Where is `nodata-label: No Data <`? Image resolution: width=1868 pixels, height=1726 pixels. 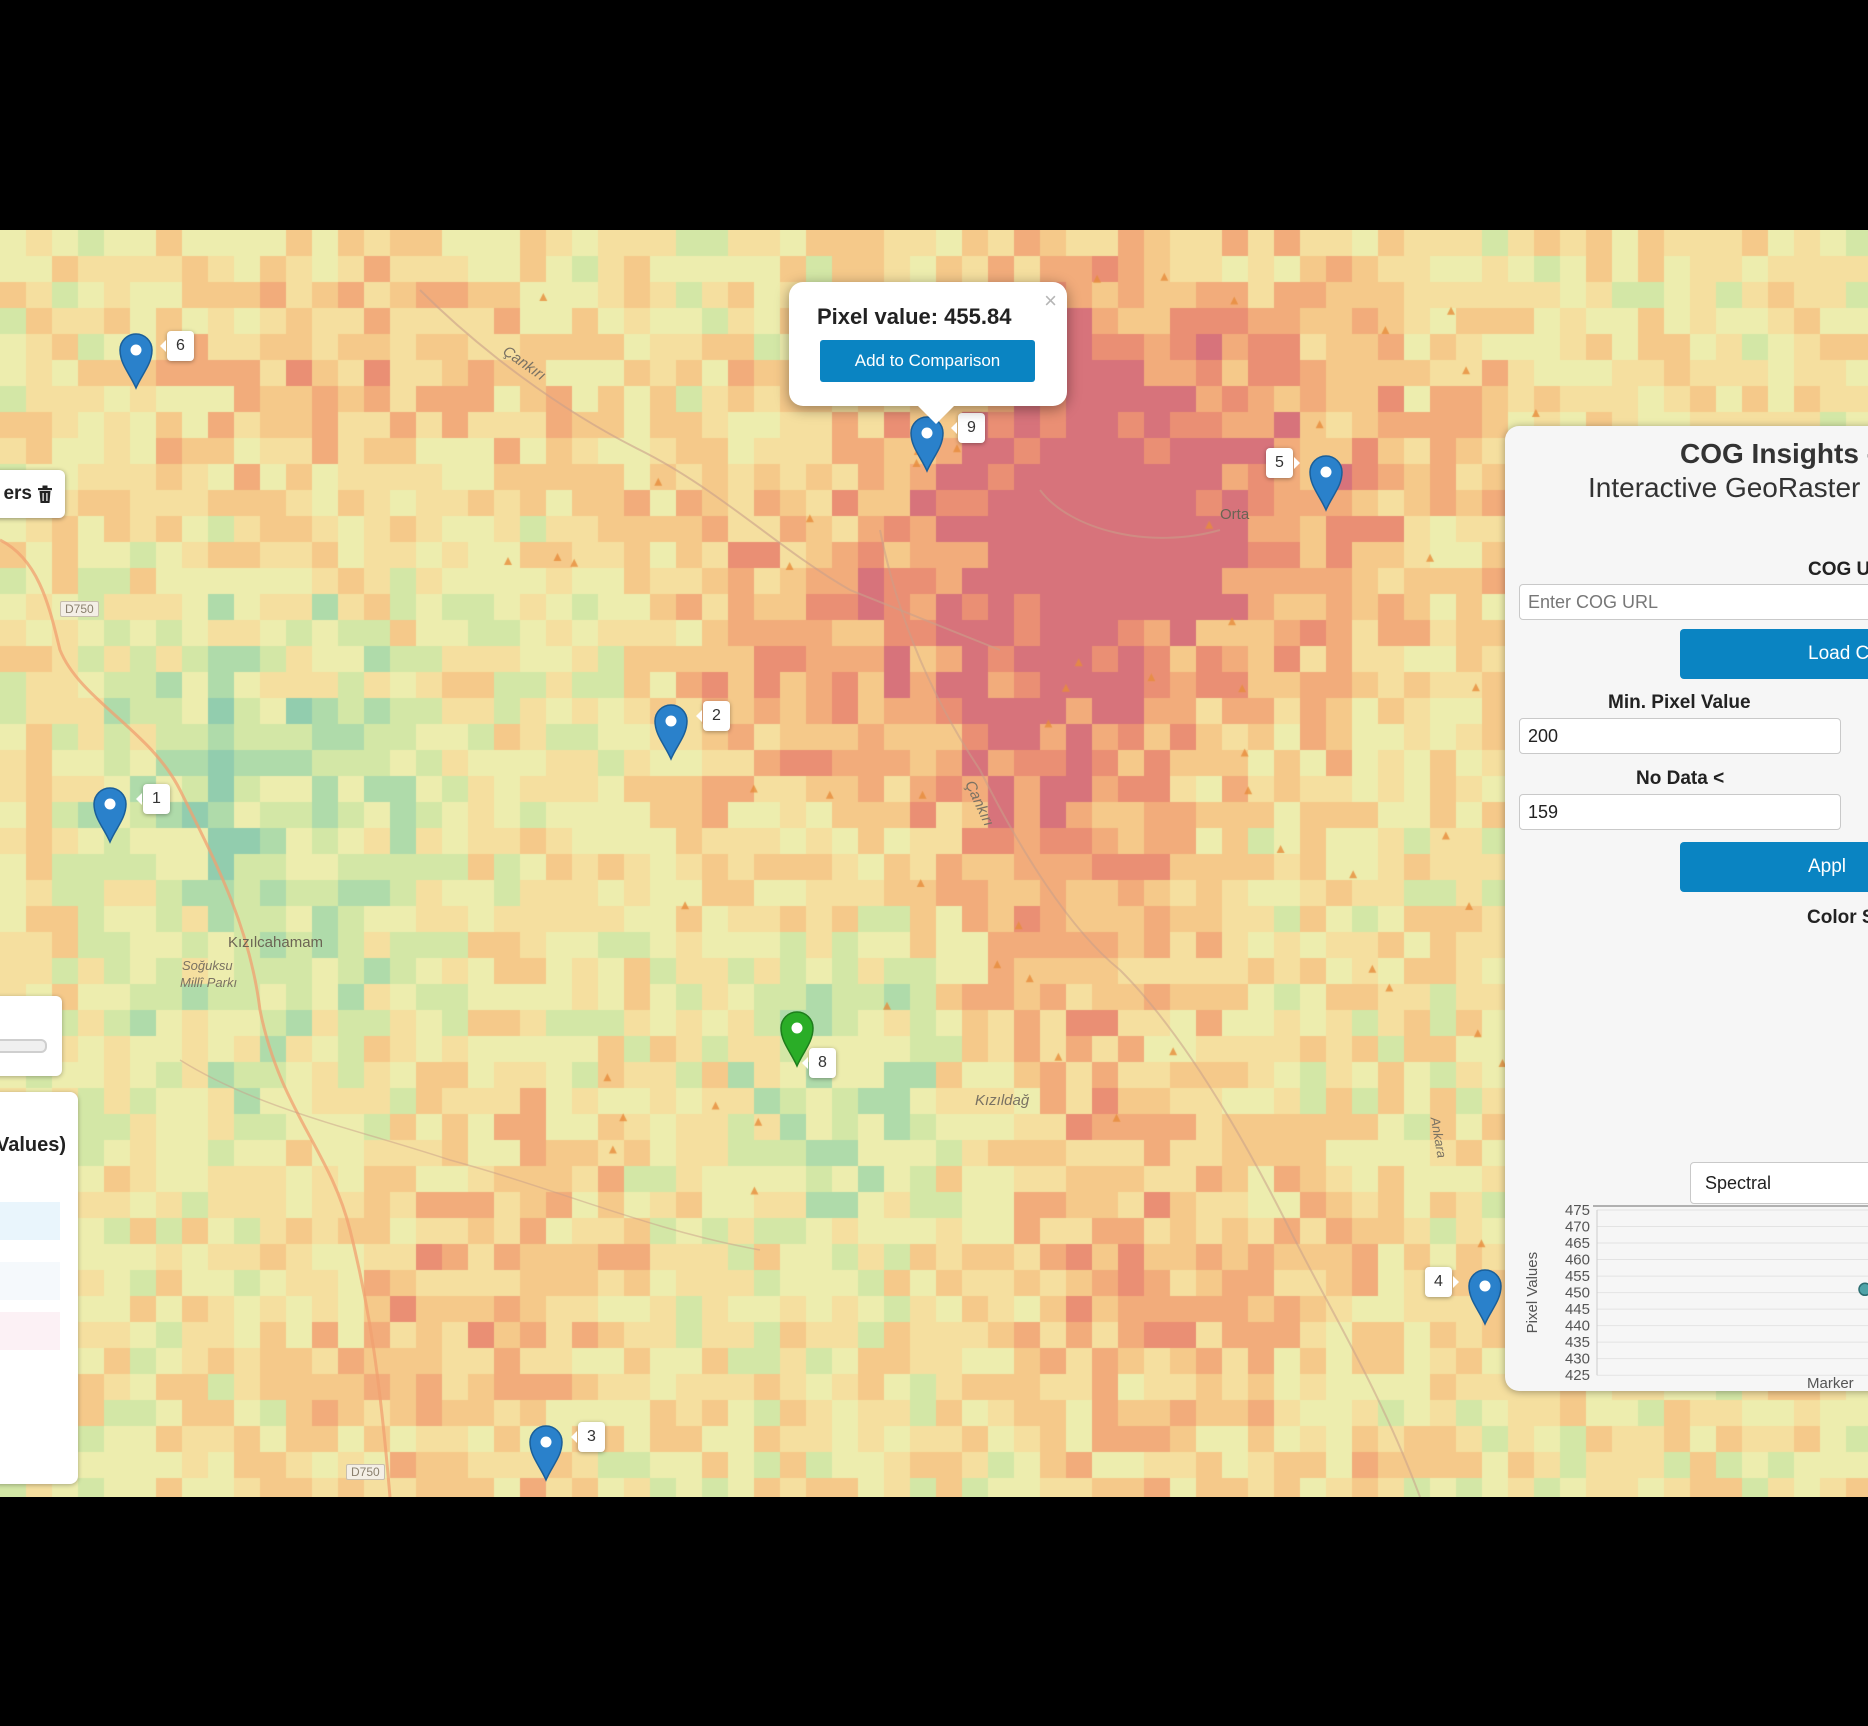
nodata-label: No Data < is located at coordinates (1680, 778).